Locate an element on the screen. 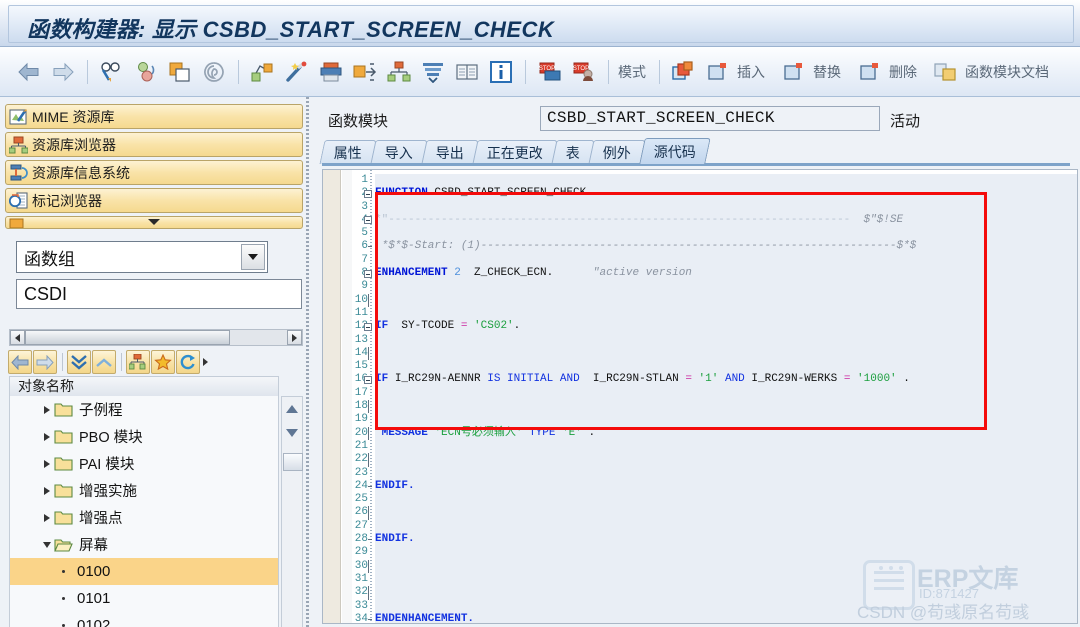  tab-changing: 正在更改 is located at coordinates (515, 152).